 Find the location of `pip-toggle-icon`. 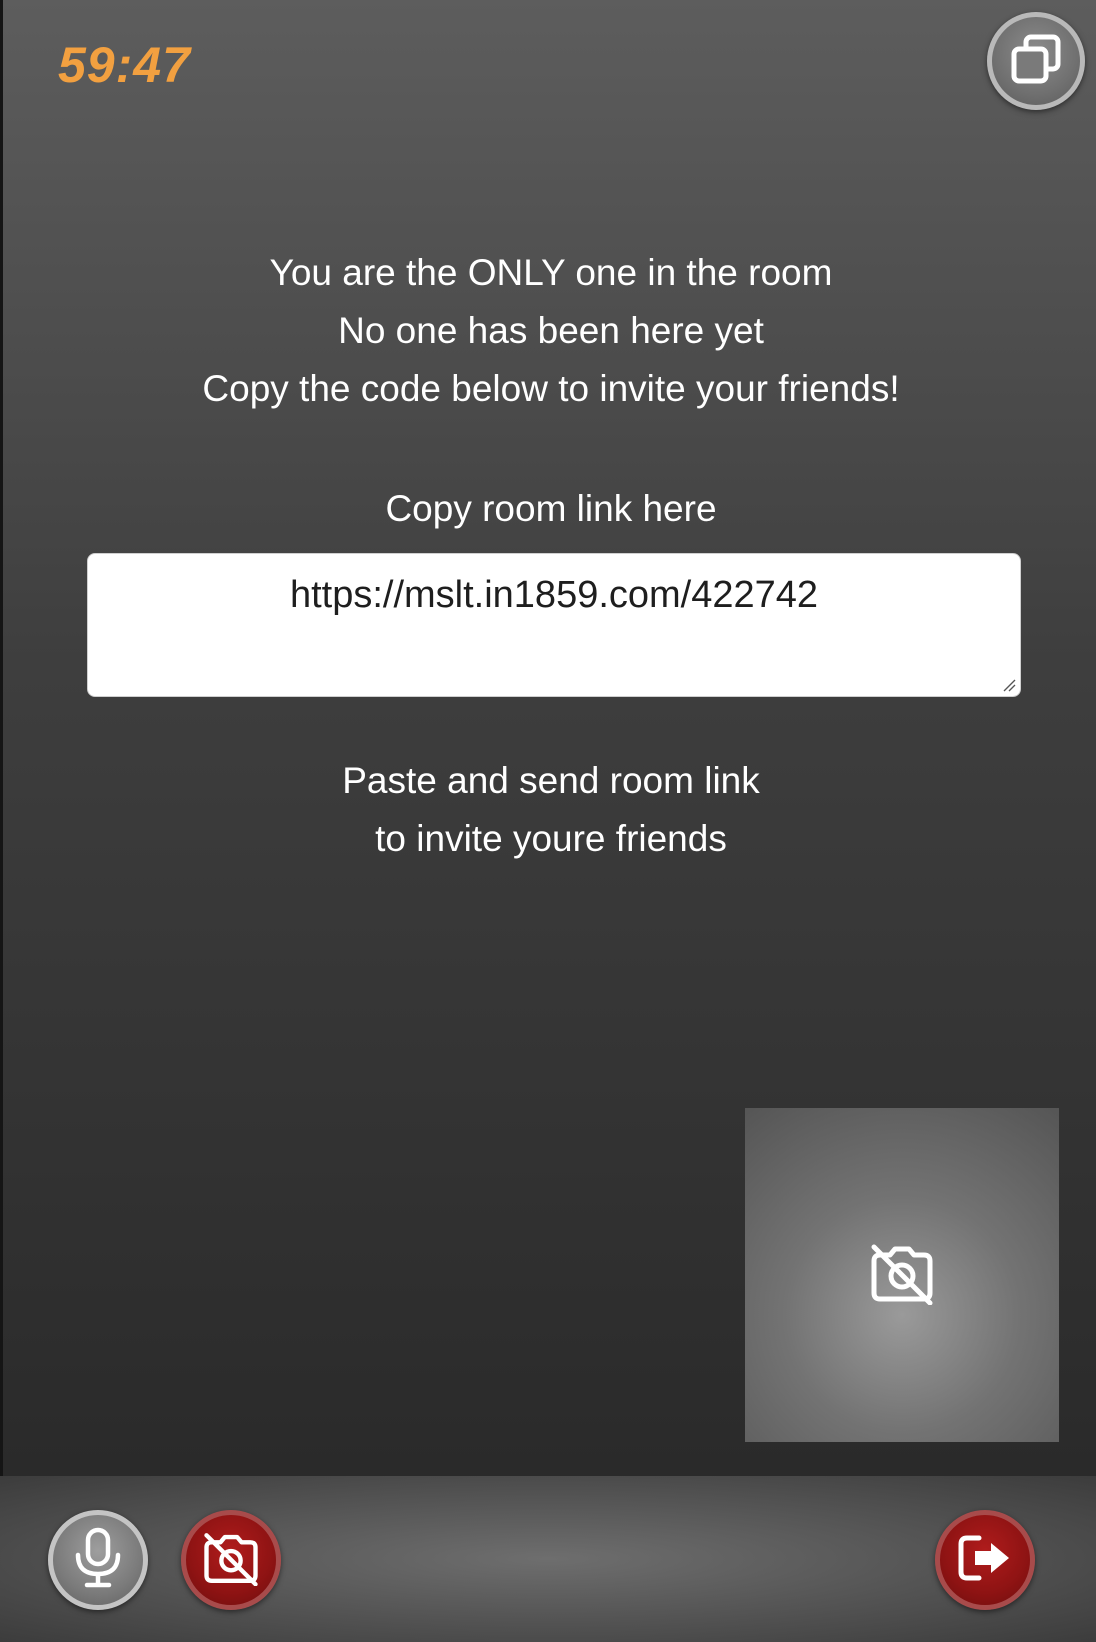

pip-toggle-icon is located at coordinates (1036, 61).